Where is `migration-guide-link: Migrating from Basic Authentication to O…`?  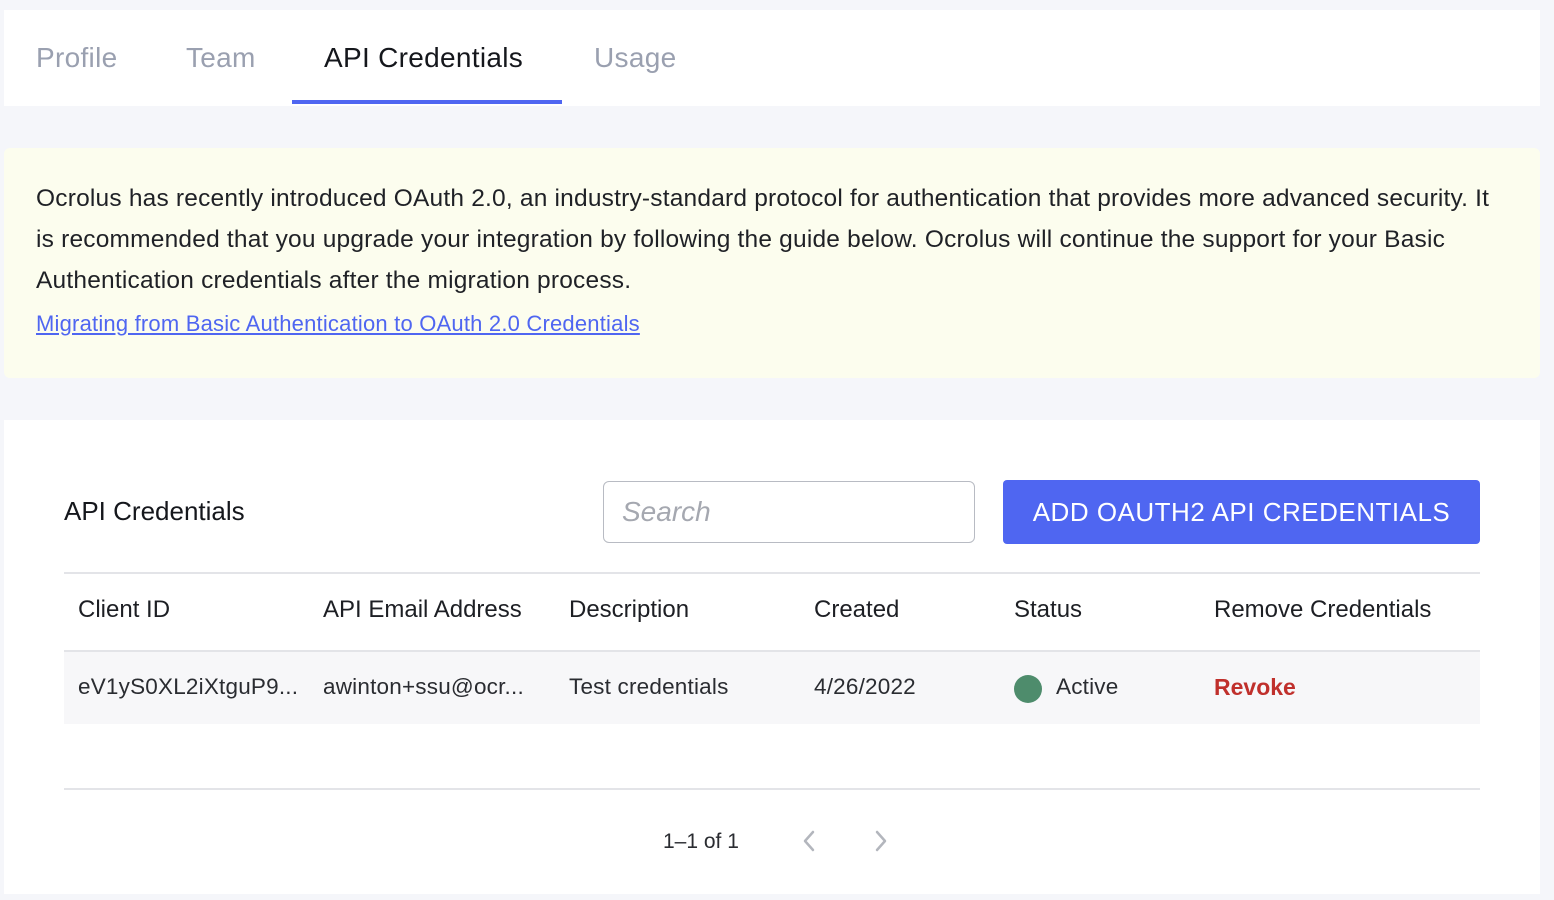 migration-guide-link: Migrating from Basic Authentication to O… is located at coordinates (338, 324).